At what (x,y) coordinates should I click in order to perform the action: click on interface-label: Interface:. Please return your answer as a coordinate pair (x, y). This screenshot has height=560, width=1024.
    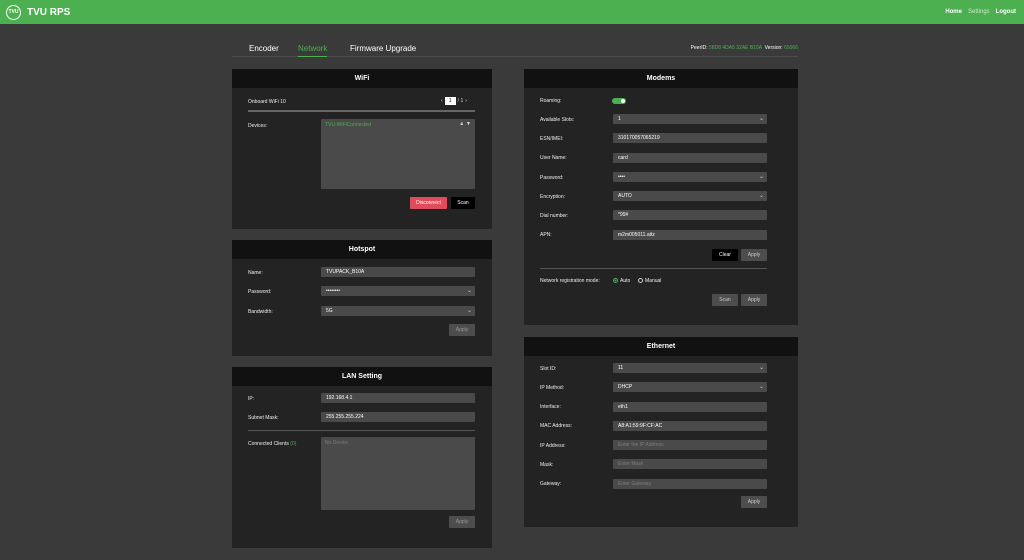
    Looking at the image, I should click on (550, 407).